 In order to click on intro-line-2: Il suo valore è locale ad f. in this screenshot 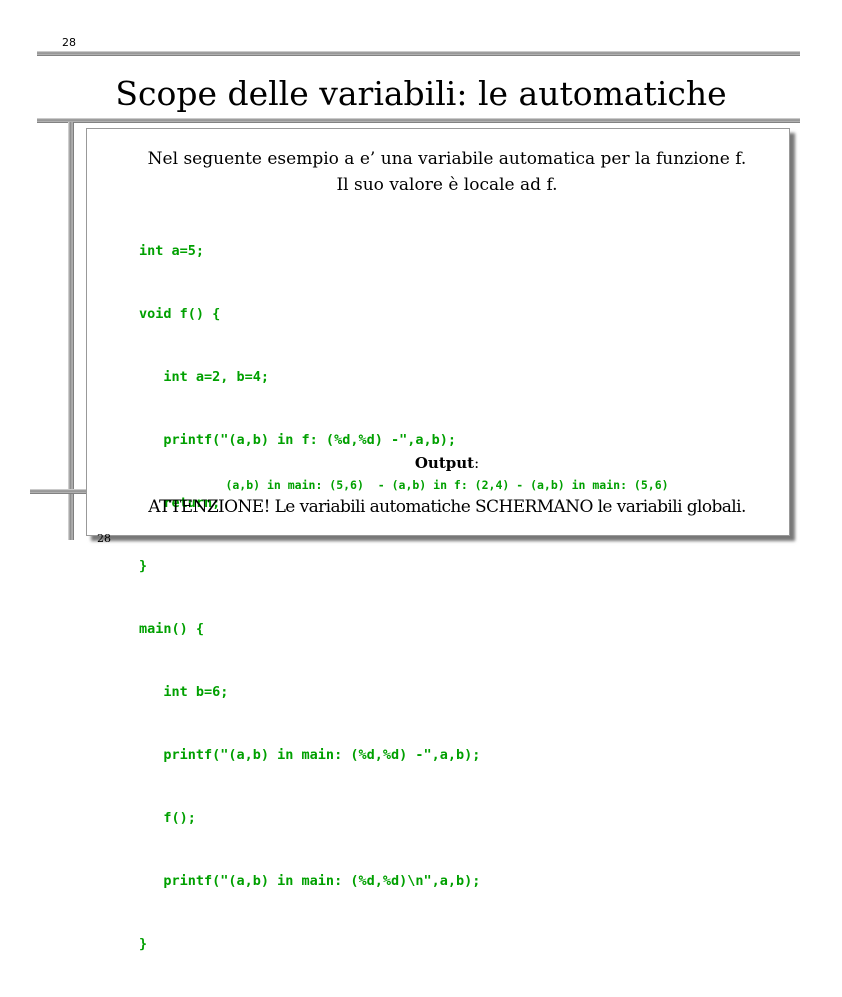, I will do `click(447, 185)`.